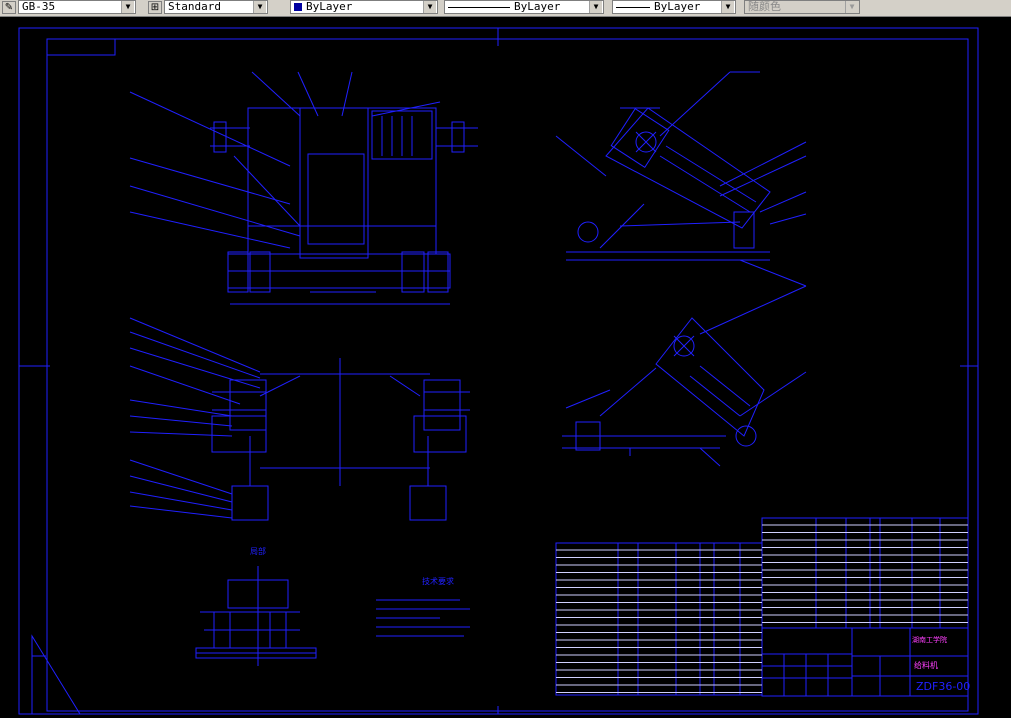 Image resolution: width=1011 pixels, height=718 pixels. What do you see at coordinates (77, 7) in the screenshot?
I see `text-style-combo: GB-35 ▼` at bounding box center [77, 7].